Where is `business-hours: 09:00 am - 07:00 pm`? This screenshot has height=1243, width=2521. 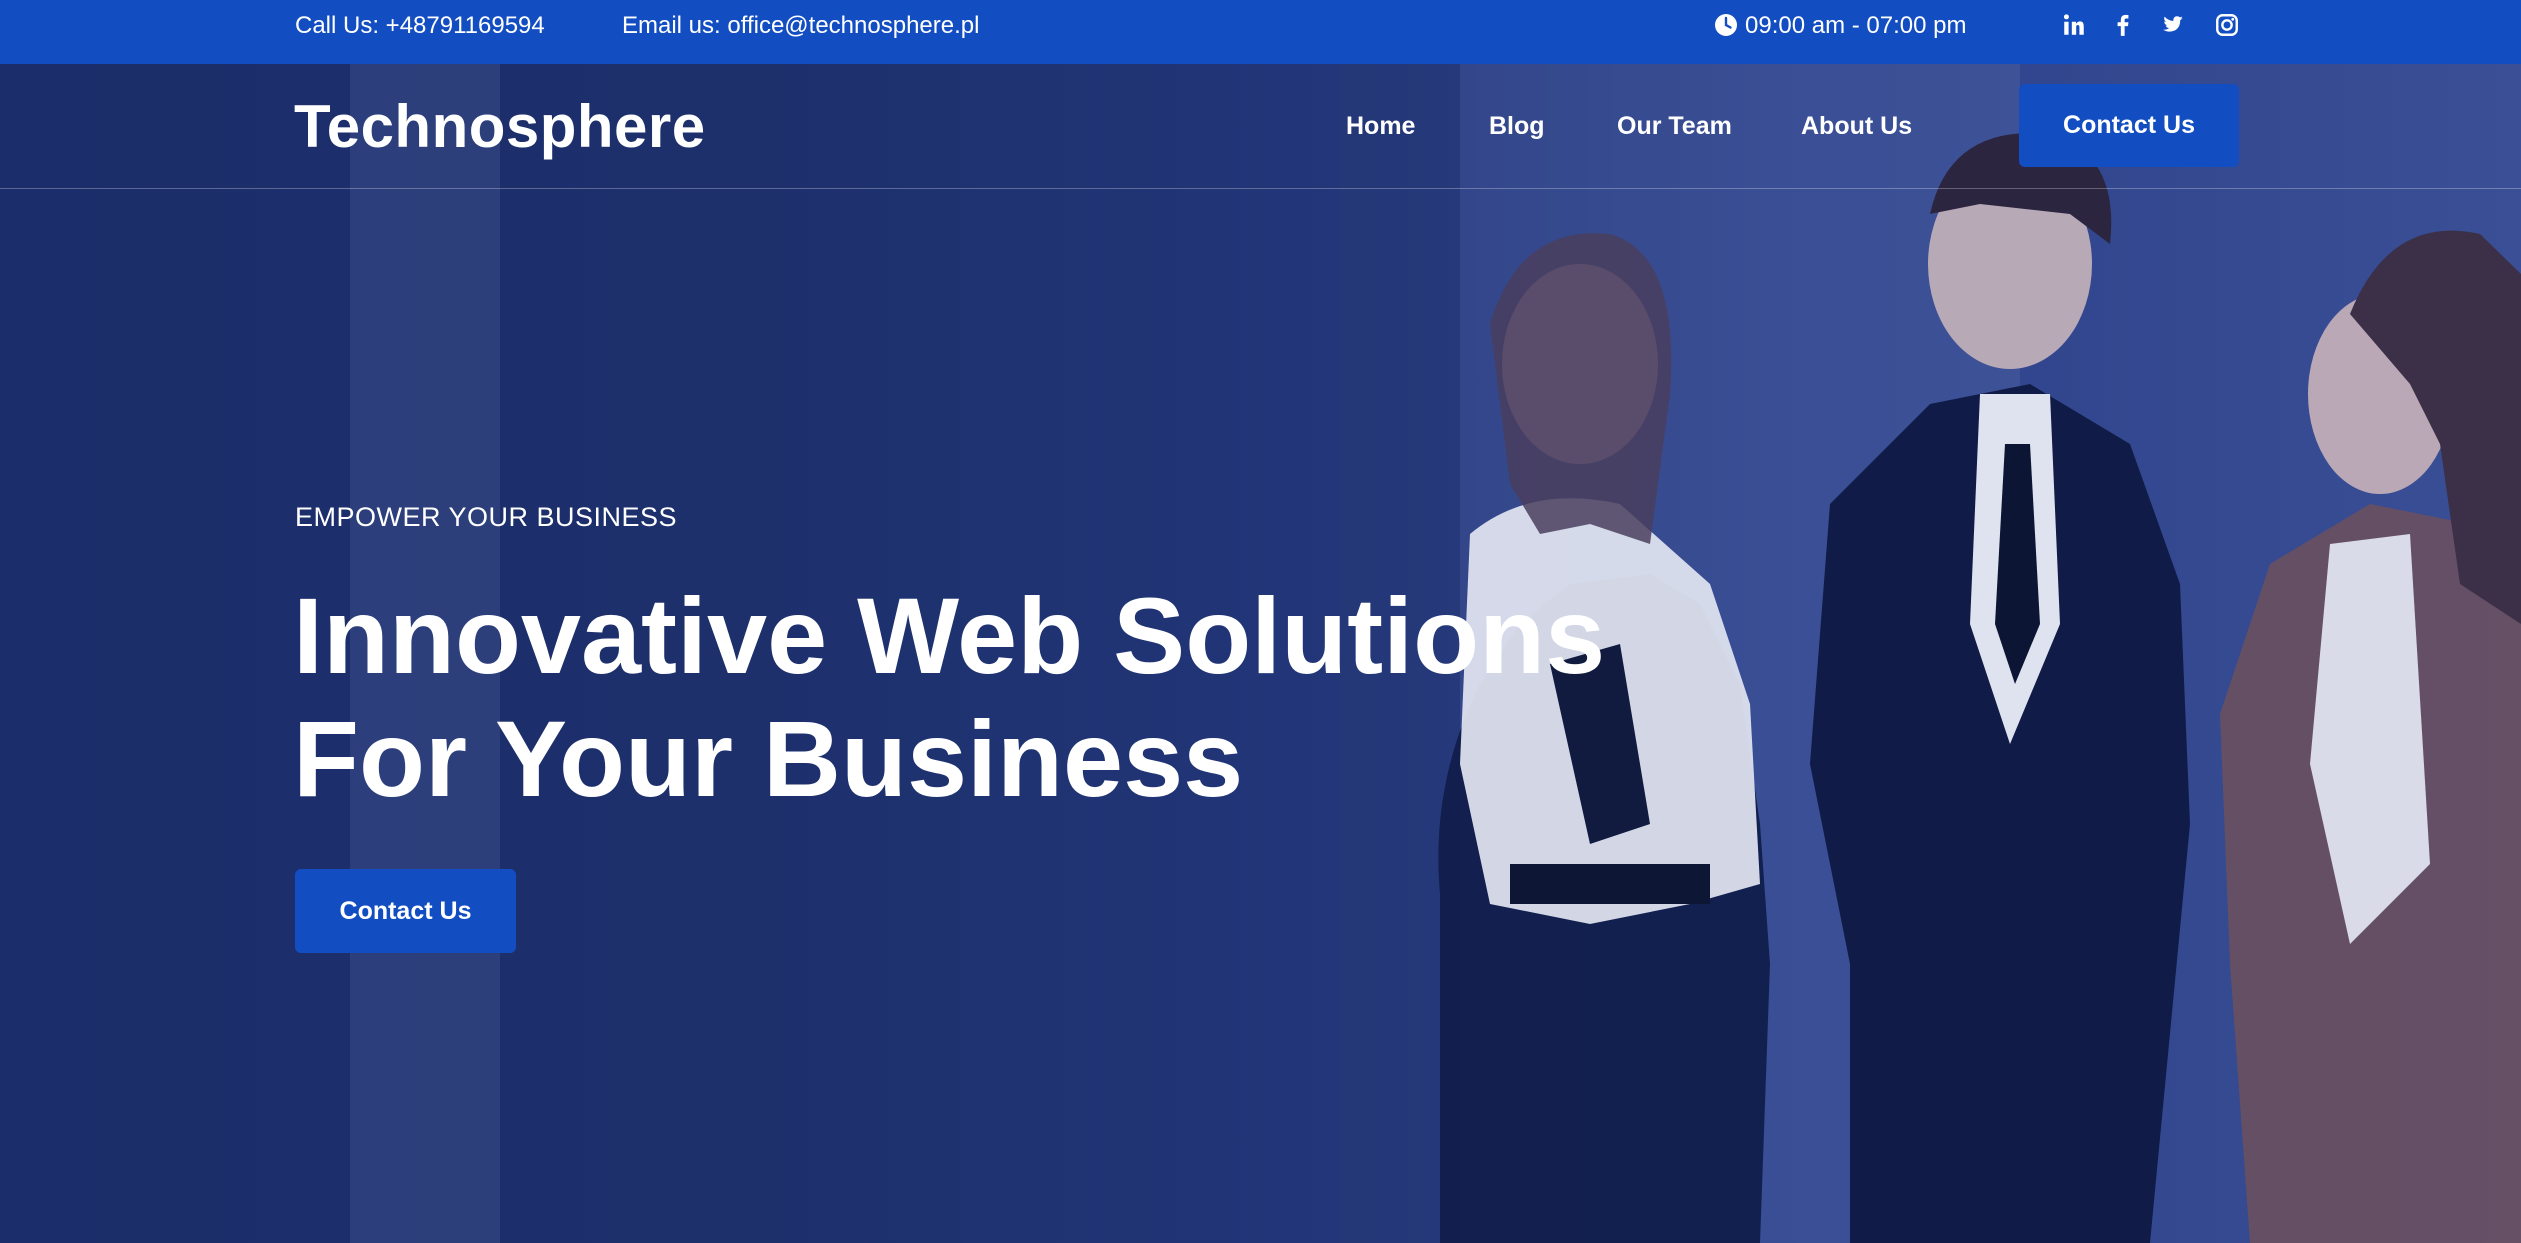 business-hours: 09:00 am - 07:00 pm is located at coordinates (1856, 25).